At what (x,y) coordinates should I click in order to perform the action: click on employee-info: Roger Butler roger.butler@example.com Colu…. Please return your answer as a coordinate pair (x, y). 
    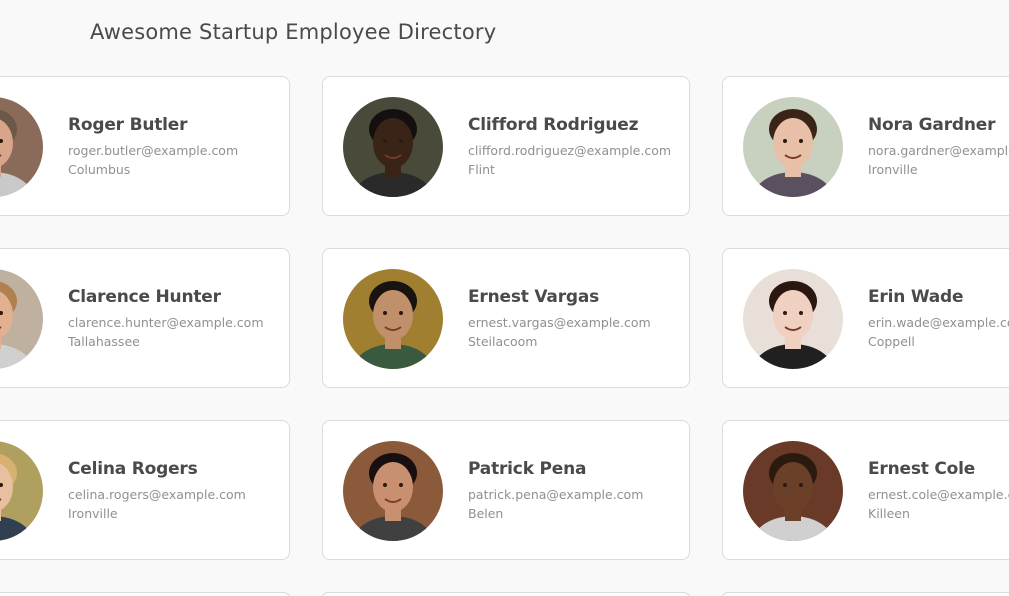
    Looking at the image, I should click on (153, 147).